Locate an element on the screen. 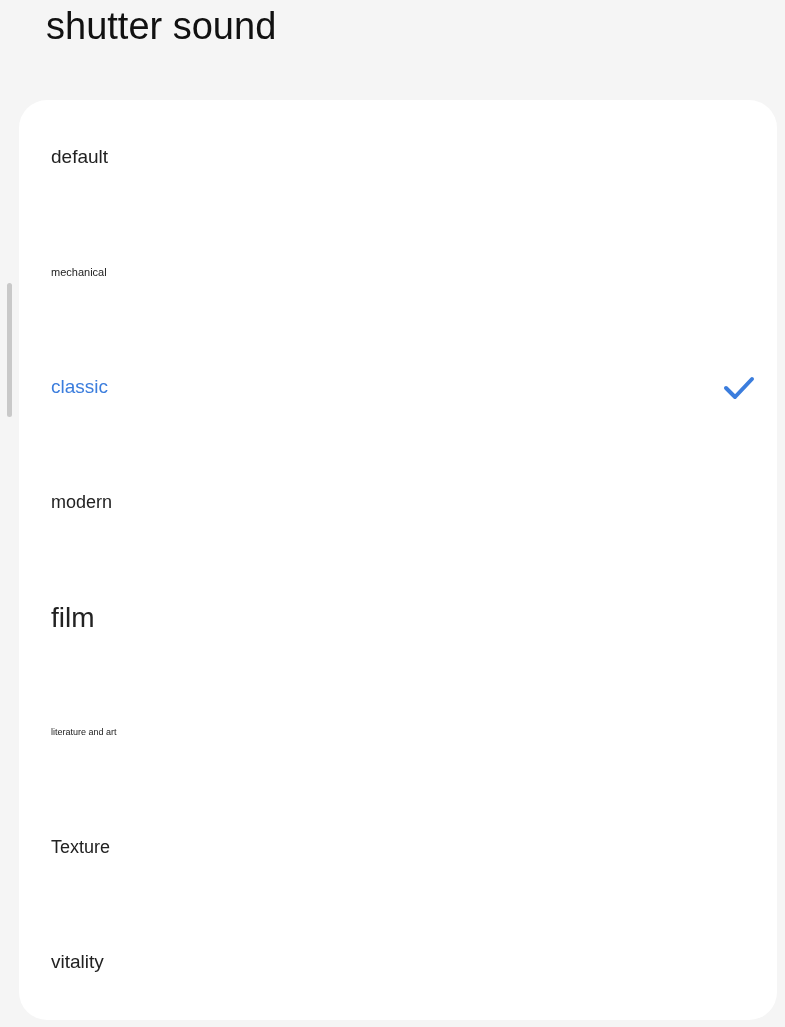 This screenshot has height=1027, width=785. option-label: mechanical is located at coordinates (79, 273).